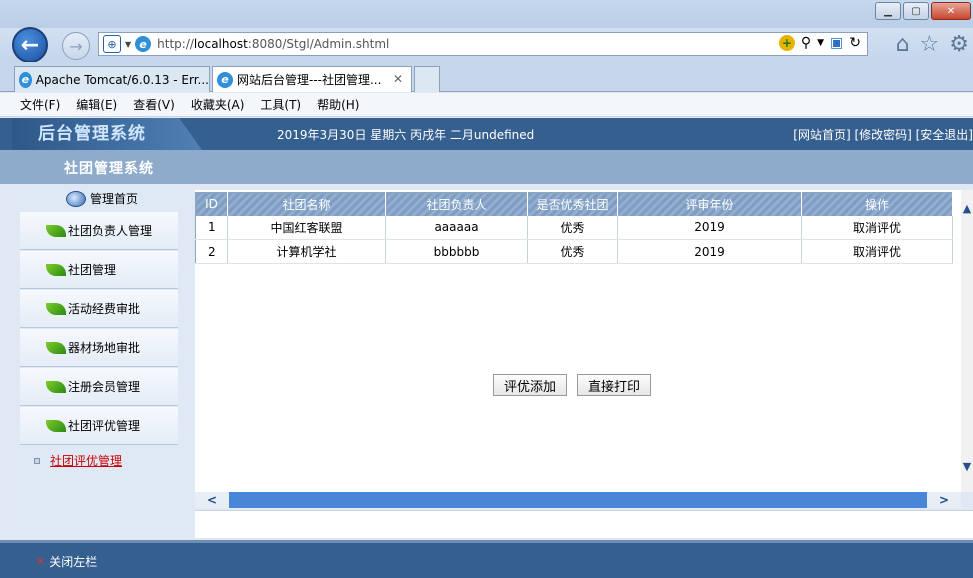 The image size is (973, 578). What do you see at coordinates (154, 104) in the screenshot?
I see `menu-view: 查看(V)` at bounding box center [154, 104].